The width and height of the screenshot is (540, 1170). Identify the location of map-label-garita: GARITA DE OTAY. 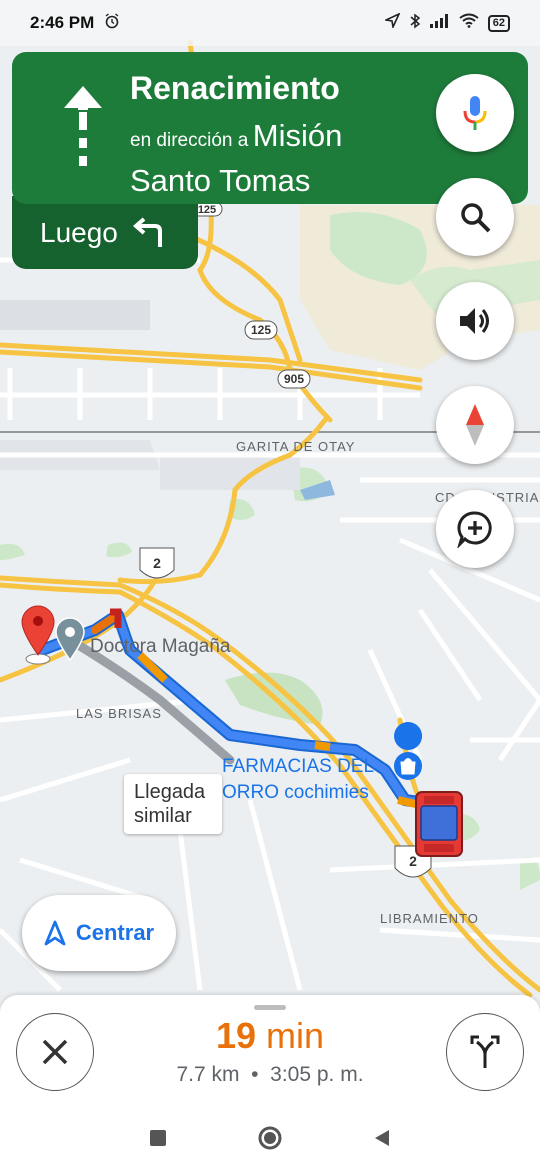
(295, 446).